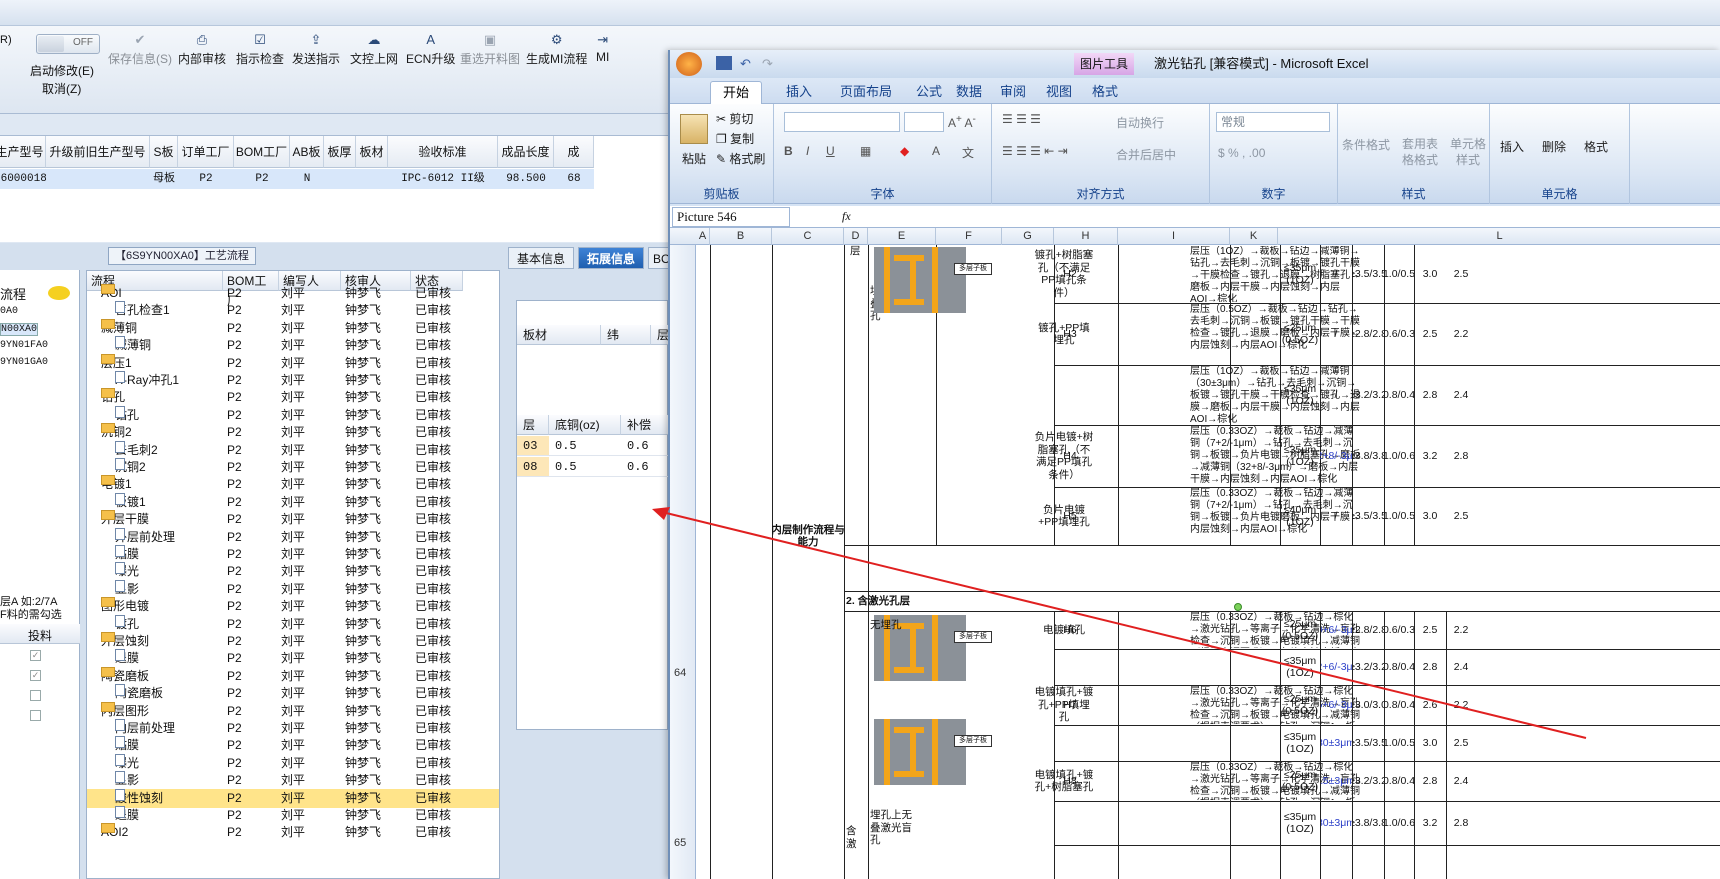 This screenshot has height=879, width=1720. Describe the element at coordinates (830, 151) in the screenshot. I see `underline-icon: U` at that location.